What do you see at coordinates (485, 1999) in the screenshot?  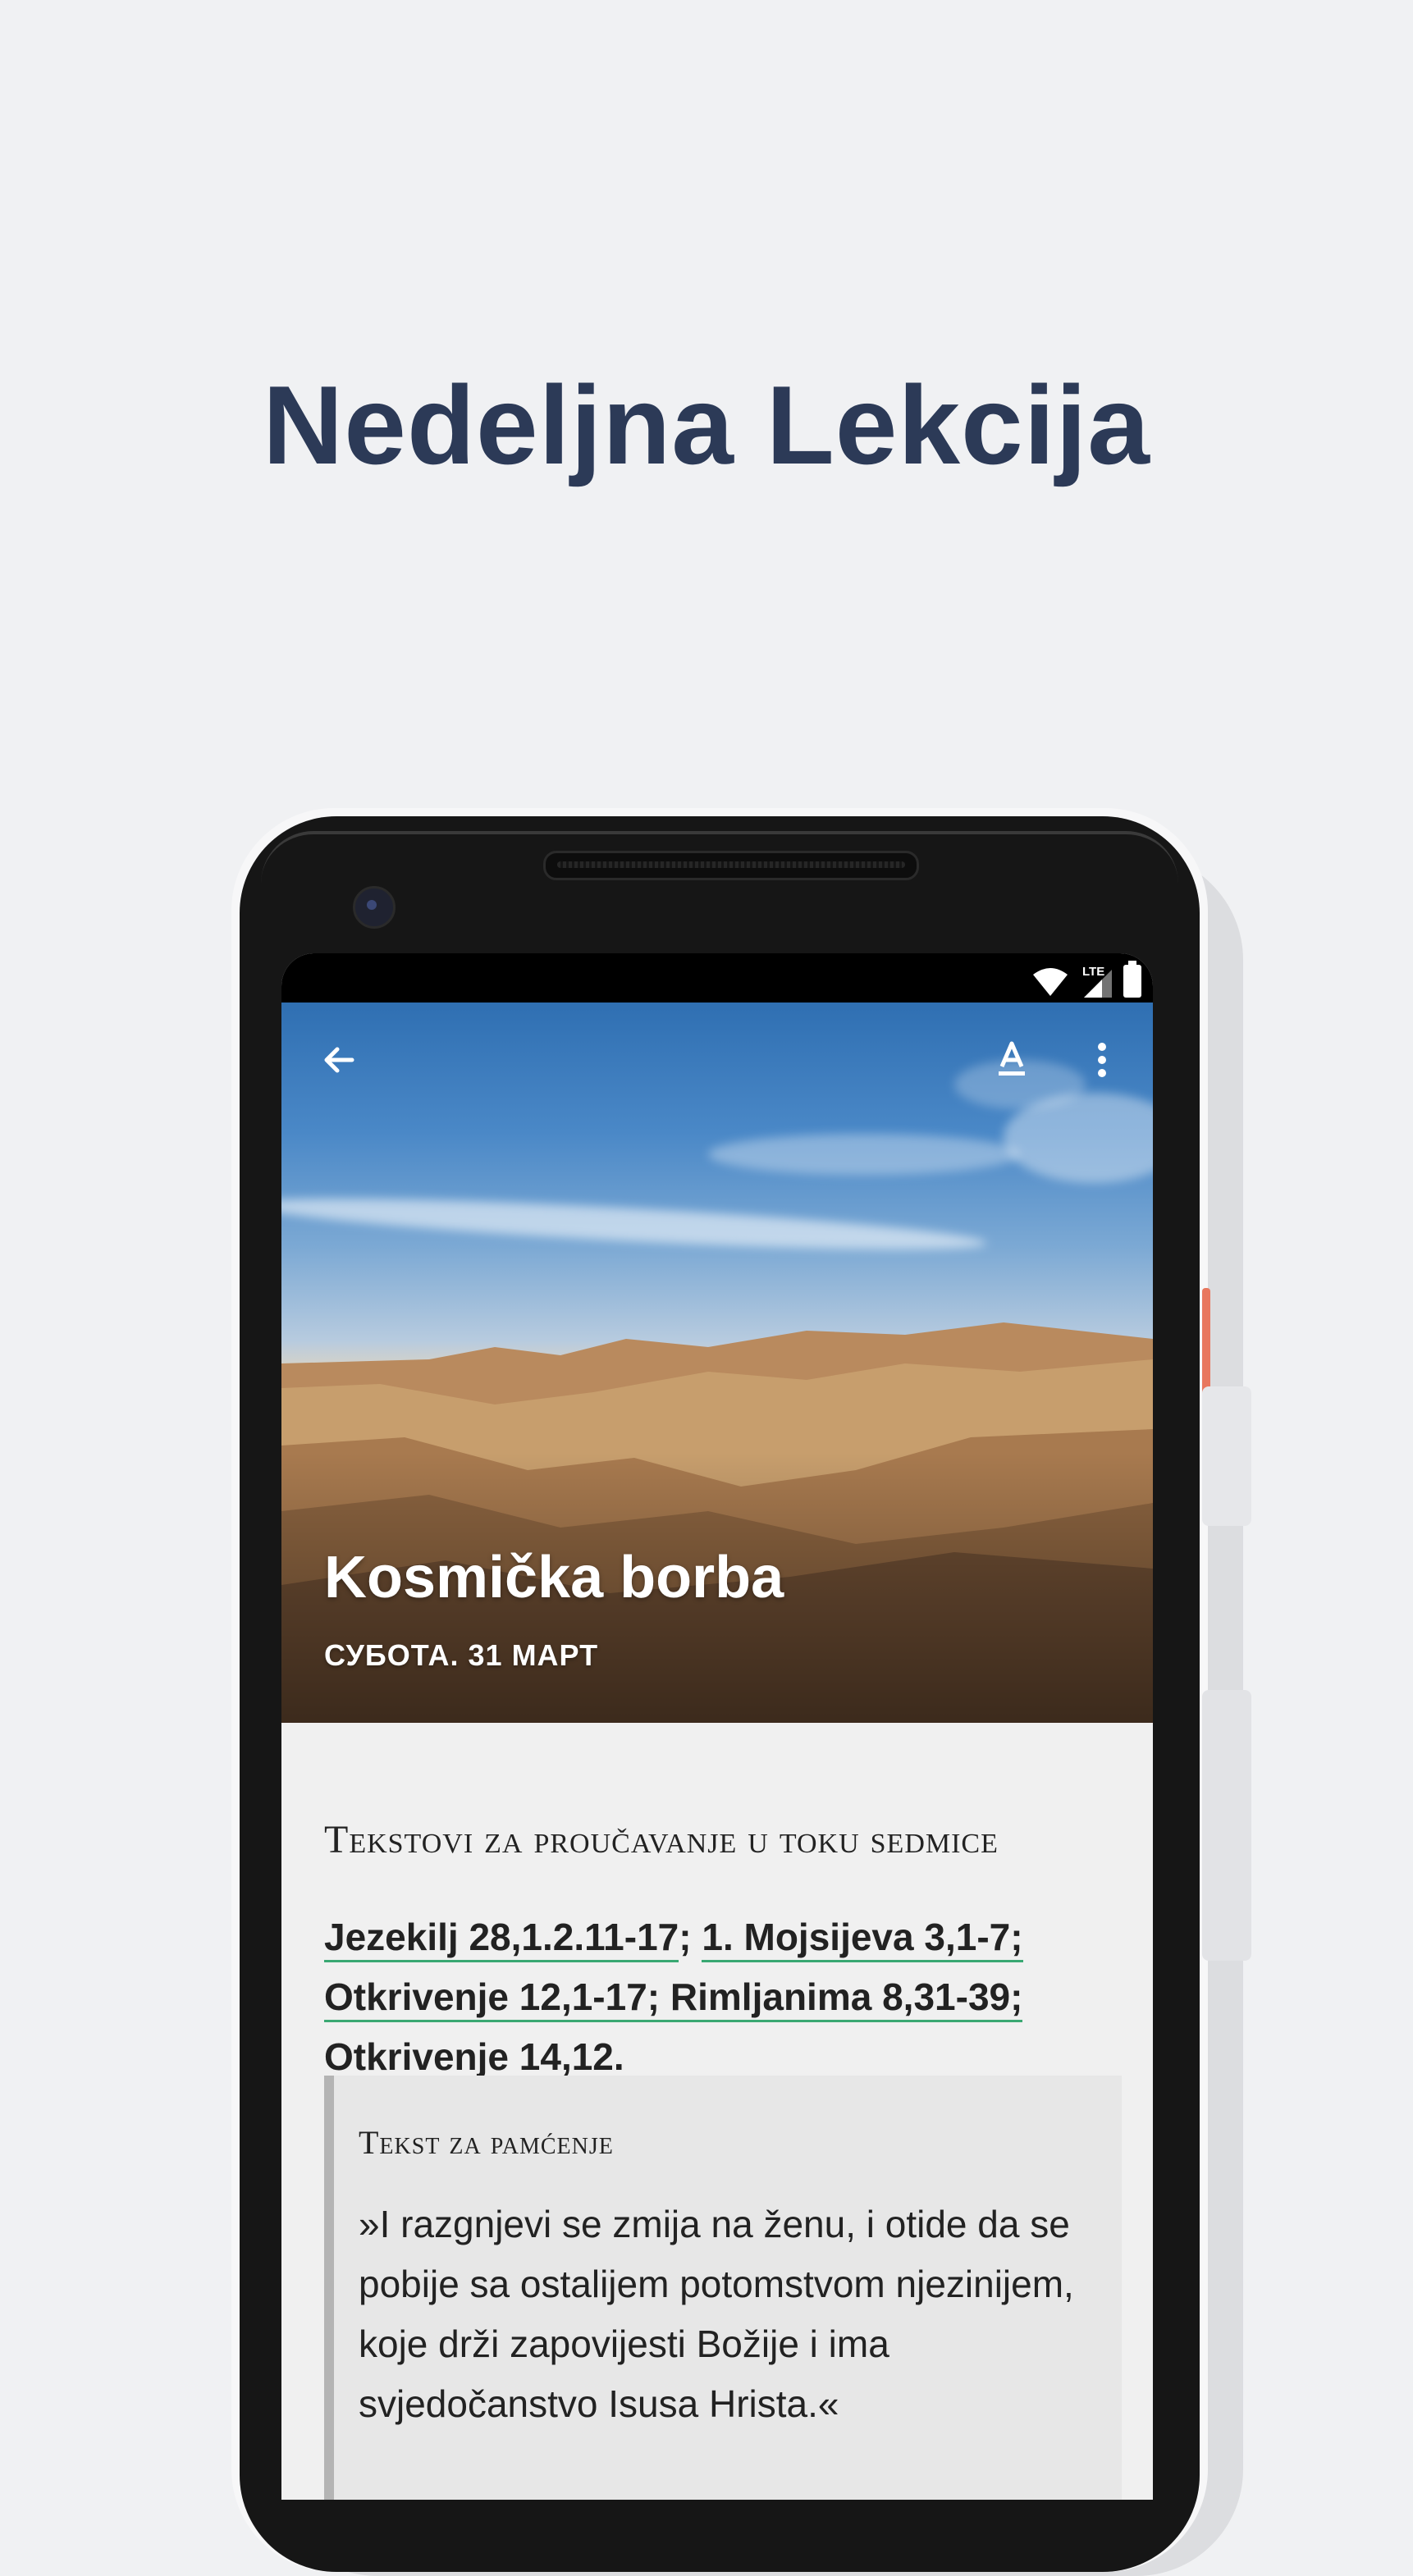 I see `bible-reference-link: Otkrivenje 12,1-17` at bounding box center [485, 1999].